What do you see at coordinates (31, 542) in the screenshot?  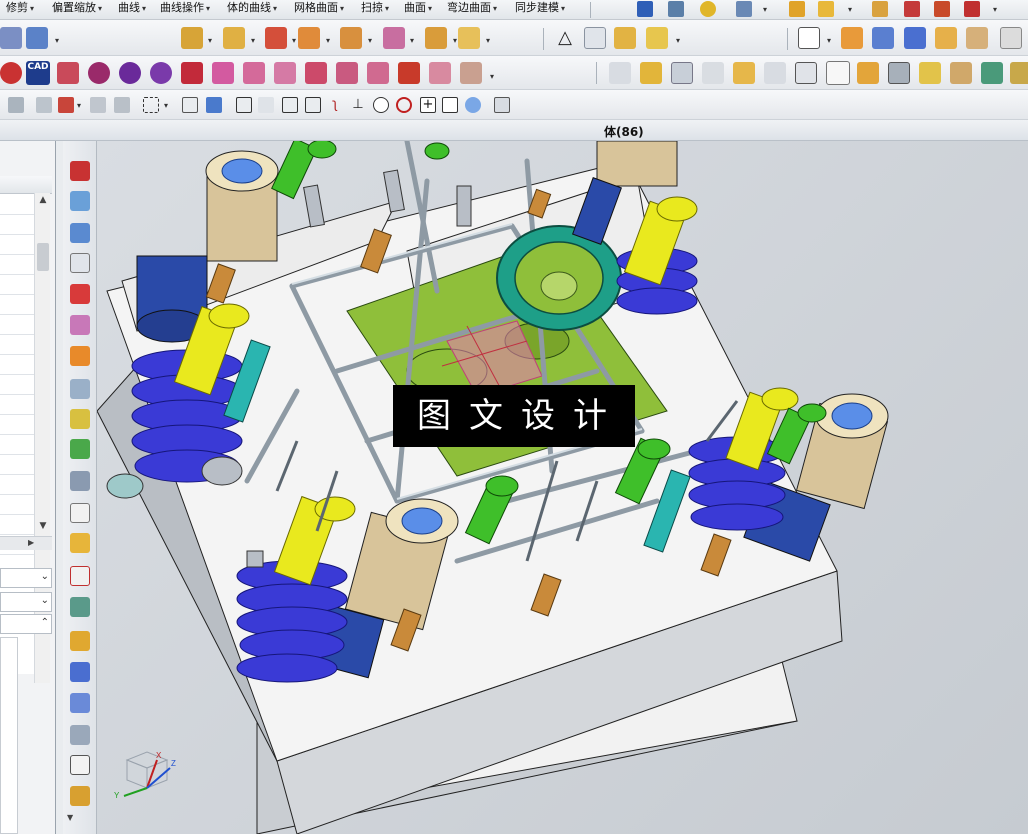 I see `chevron-right-icon: ▶` at bounding box center [31, 542].